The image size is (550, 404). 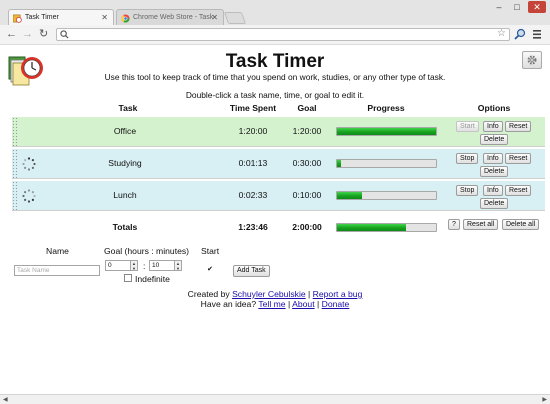 I want to click on tell-me-link: Tell me, so click(x=271, y=304).